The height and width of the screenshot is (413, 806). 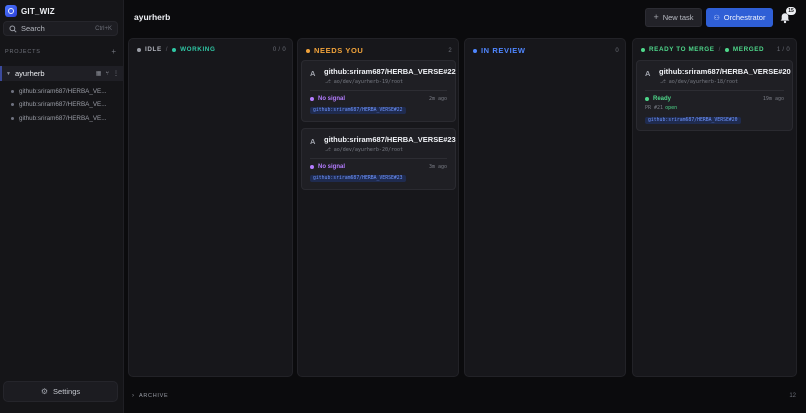 What do you see at coordinates (773, 99) in the screenshot?
I see `card-timestamp: 19m ago` at bounding box center [773, 99].